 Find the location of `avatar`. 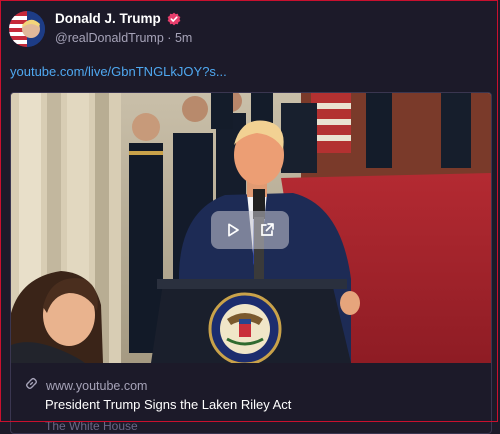

avatar is located at coordinates (27, 29).